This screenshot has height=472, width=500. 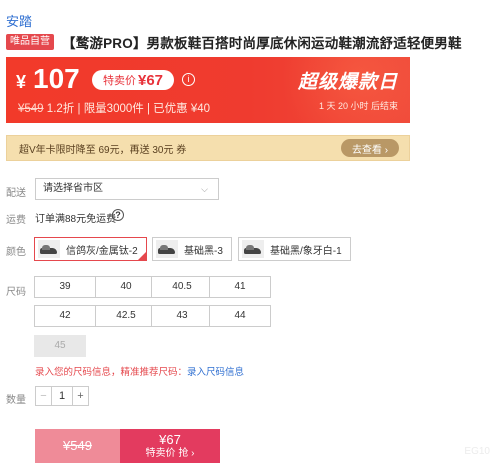 What do you see at coordinates (240, 287) in the screenshot?
I see `size-option: 41` at bounding box center [240, 287].